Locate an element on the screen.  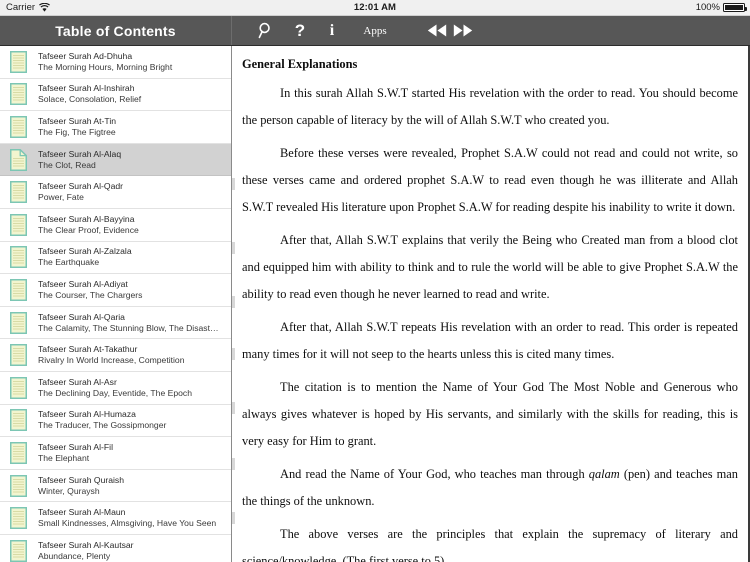
status-bar-time: 12:01 AM is located at coordinates (375, 7).